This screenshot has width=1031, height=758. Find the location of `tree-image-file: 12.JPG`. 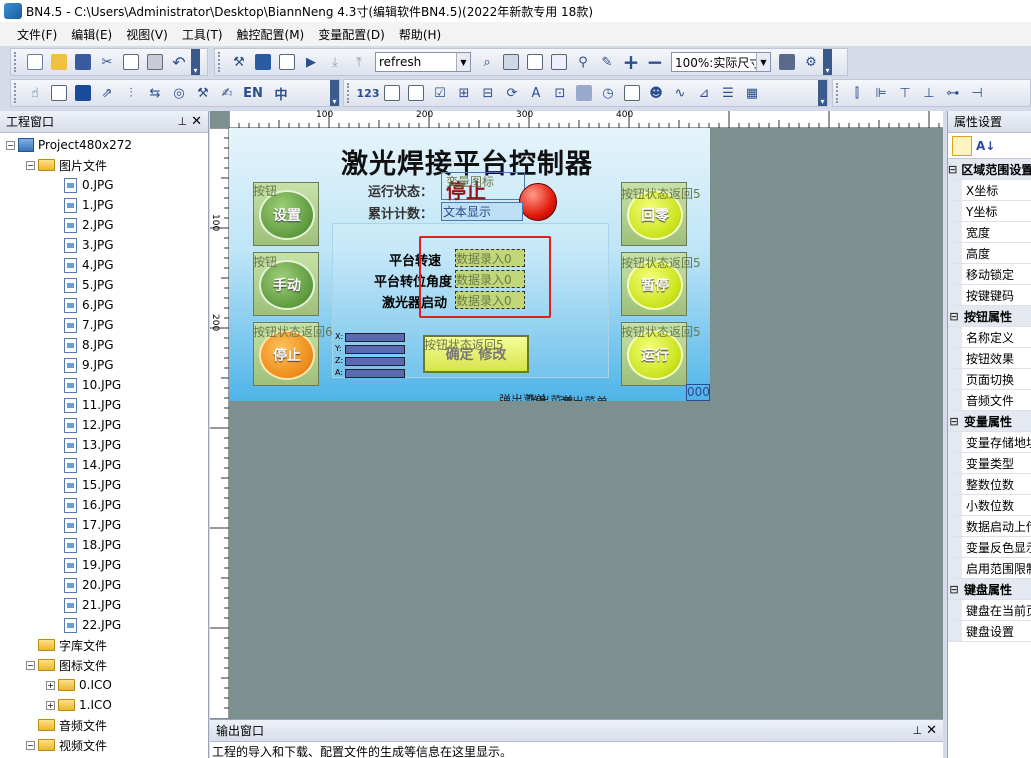

tree-image-file: 12.JPG is located at coordinates (103, 425).